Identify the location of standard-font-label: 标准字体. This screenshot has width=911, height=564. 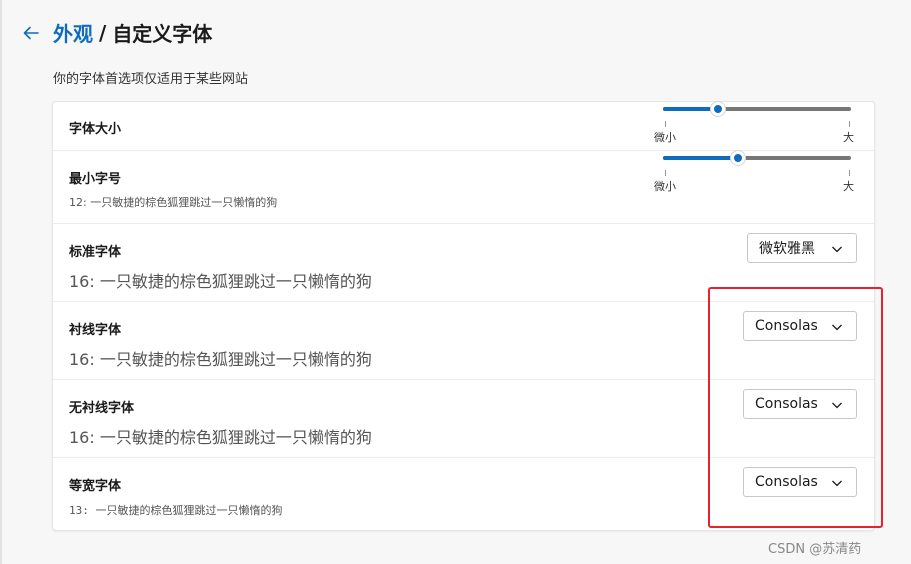
(95, 252).